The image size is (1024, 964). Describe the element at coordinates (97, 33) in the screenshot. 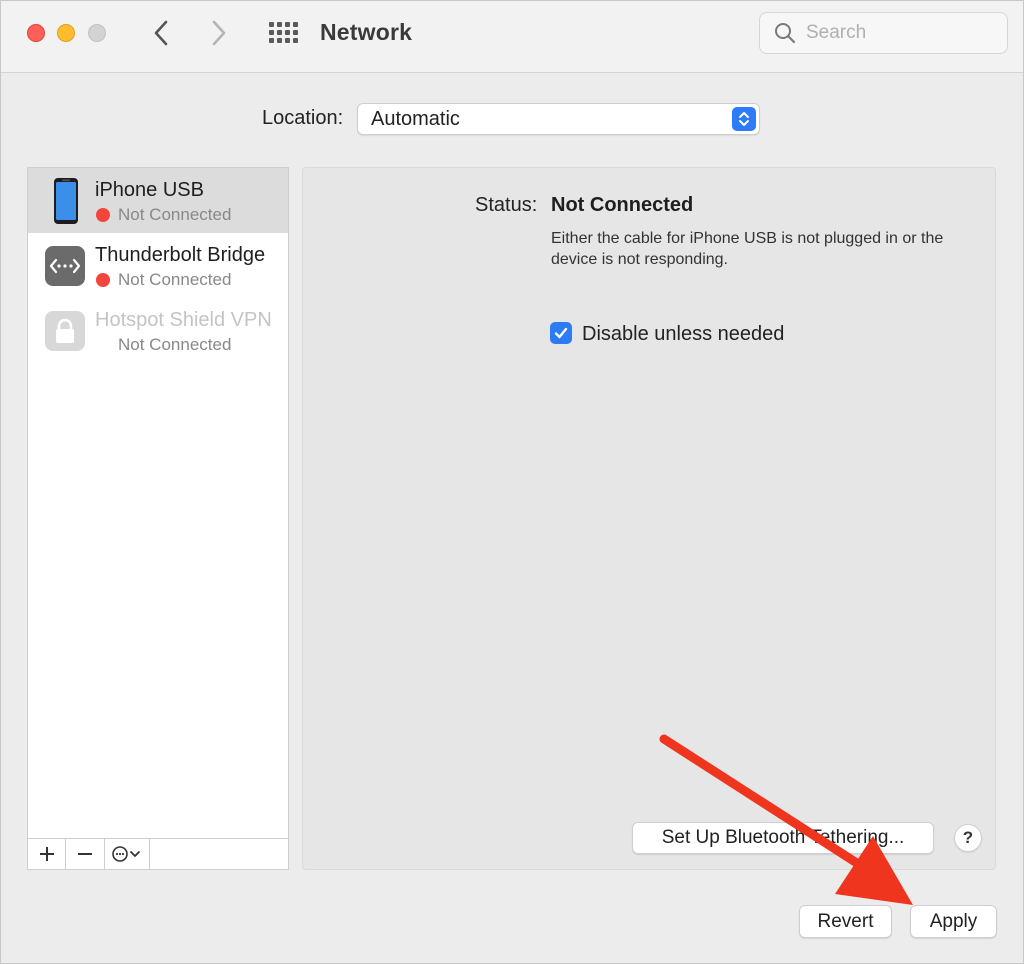

I see `zoom-window-button` at that location.